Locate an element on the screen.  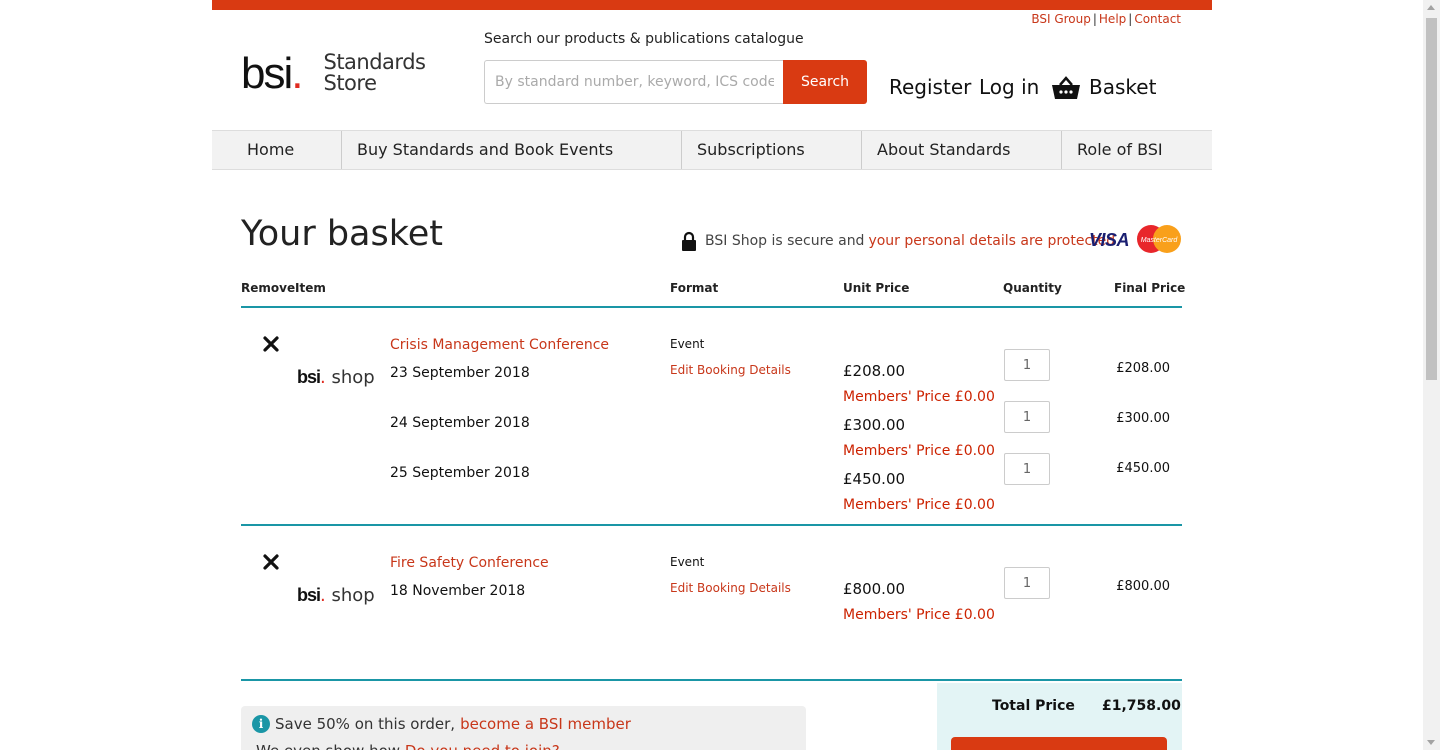
bsi-logo: bsi. Standards Store is located at coordinates (333, 73).